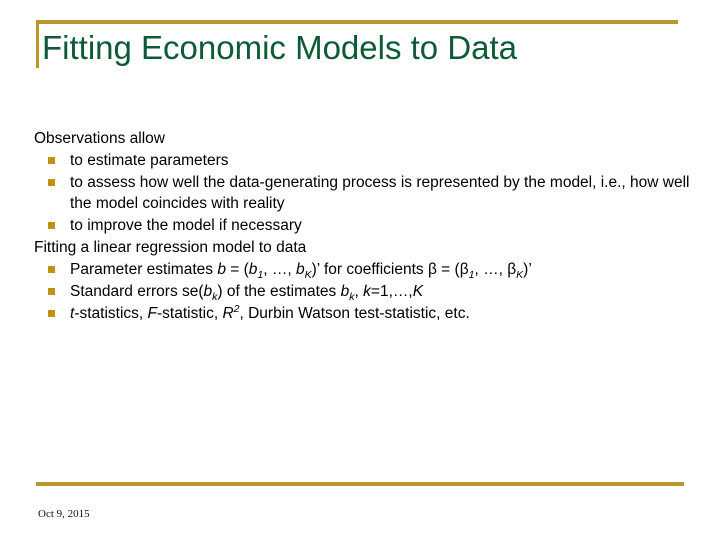 The image size is (720, 540). I want to click on list-item: to improve the model if necessary, so click(364, 225).